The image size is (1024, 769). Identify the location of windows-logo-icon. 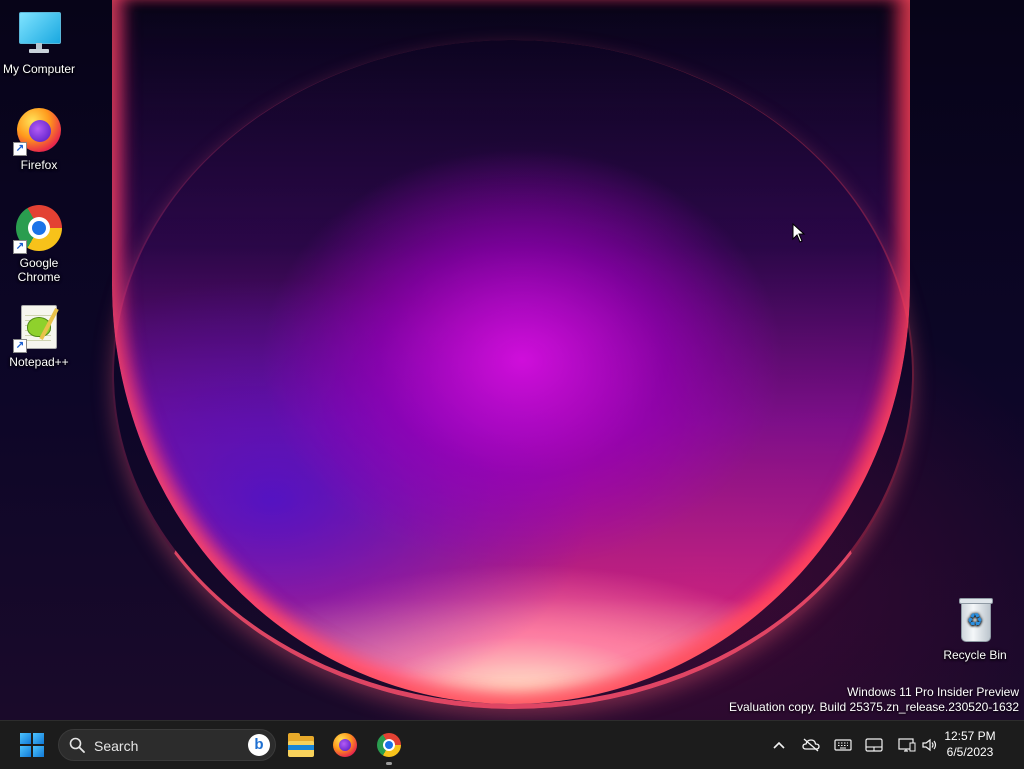
(32, 745).